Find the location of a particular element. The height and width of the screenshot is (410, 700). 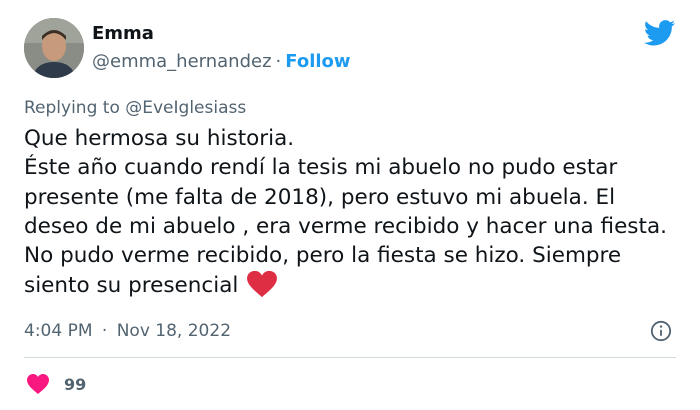

twitter-bird-icon is located at coordinates (660, 33).